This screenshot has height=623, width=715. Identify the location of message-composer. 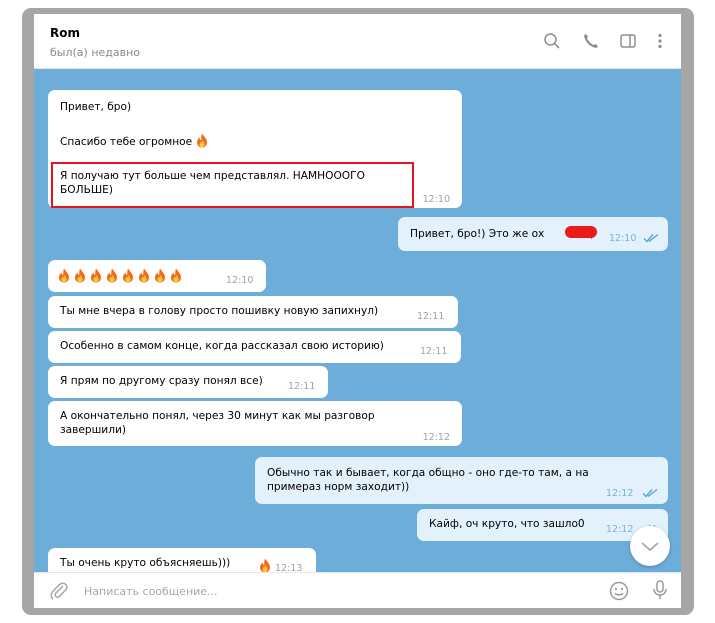
(357, 590).